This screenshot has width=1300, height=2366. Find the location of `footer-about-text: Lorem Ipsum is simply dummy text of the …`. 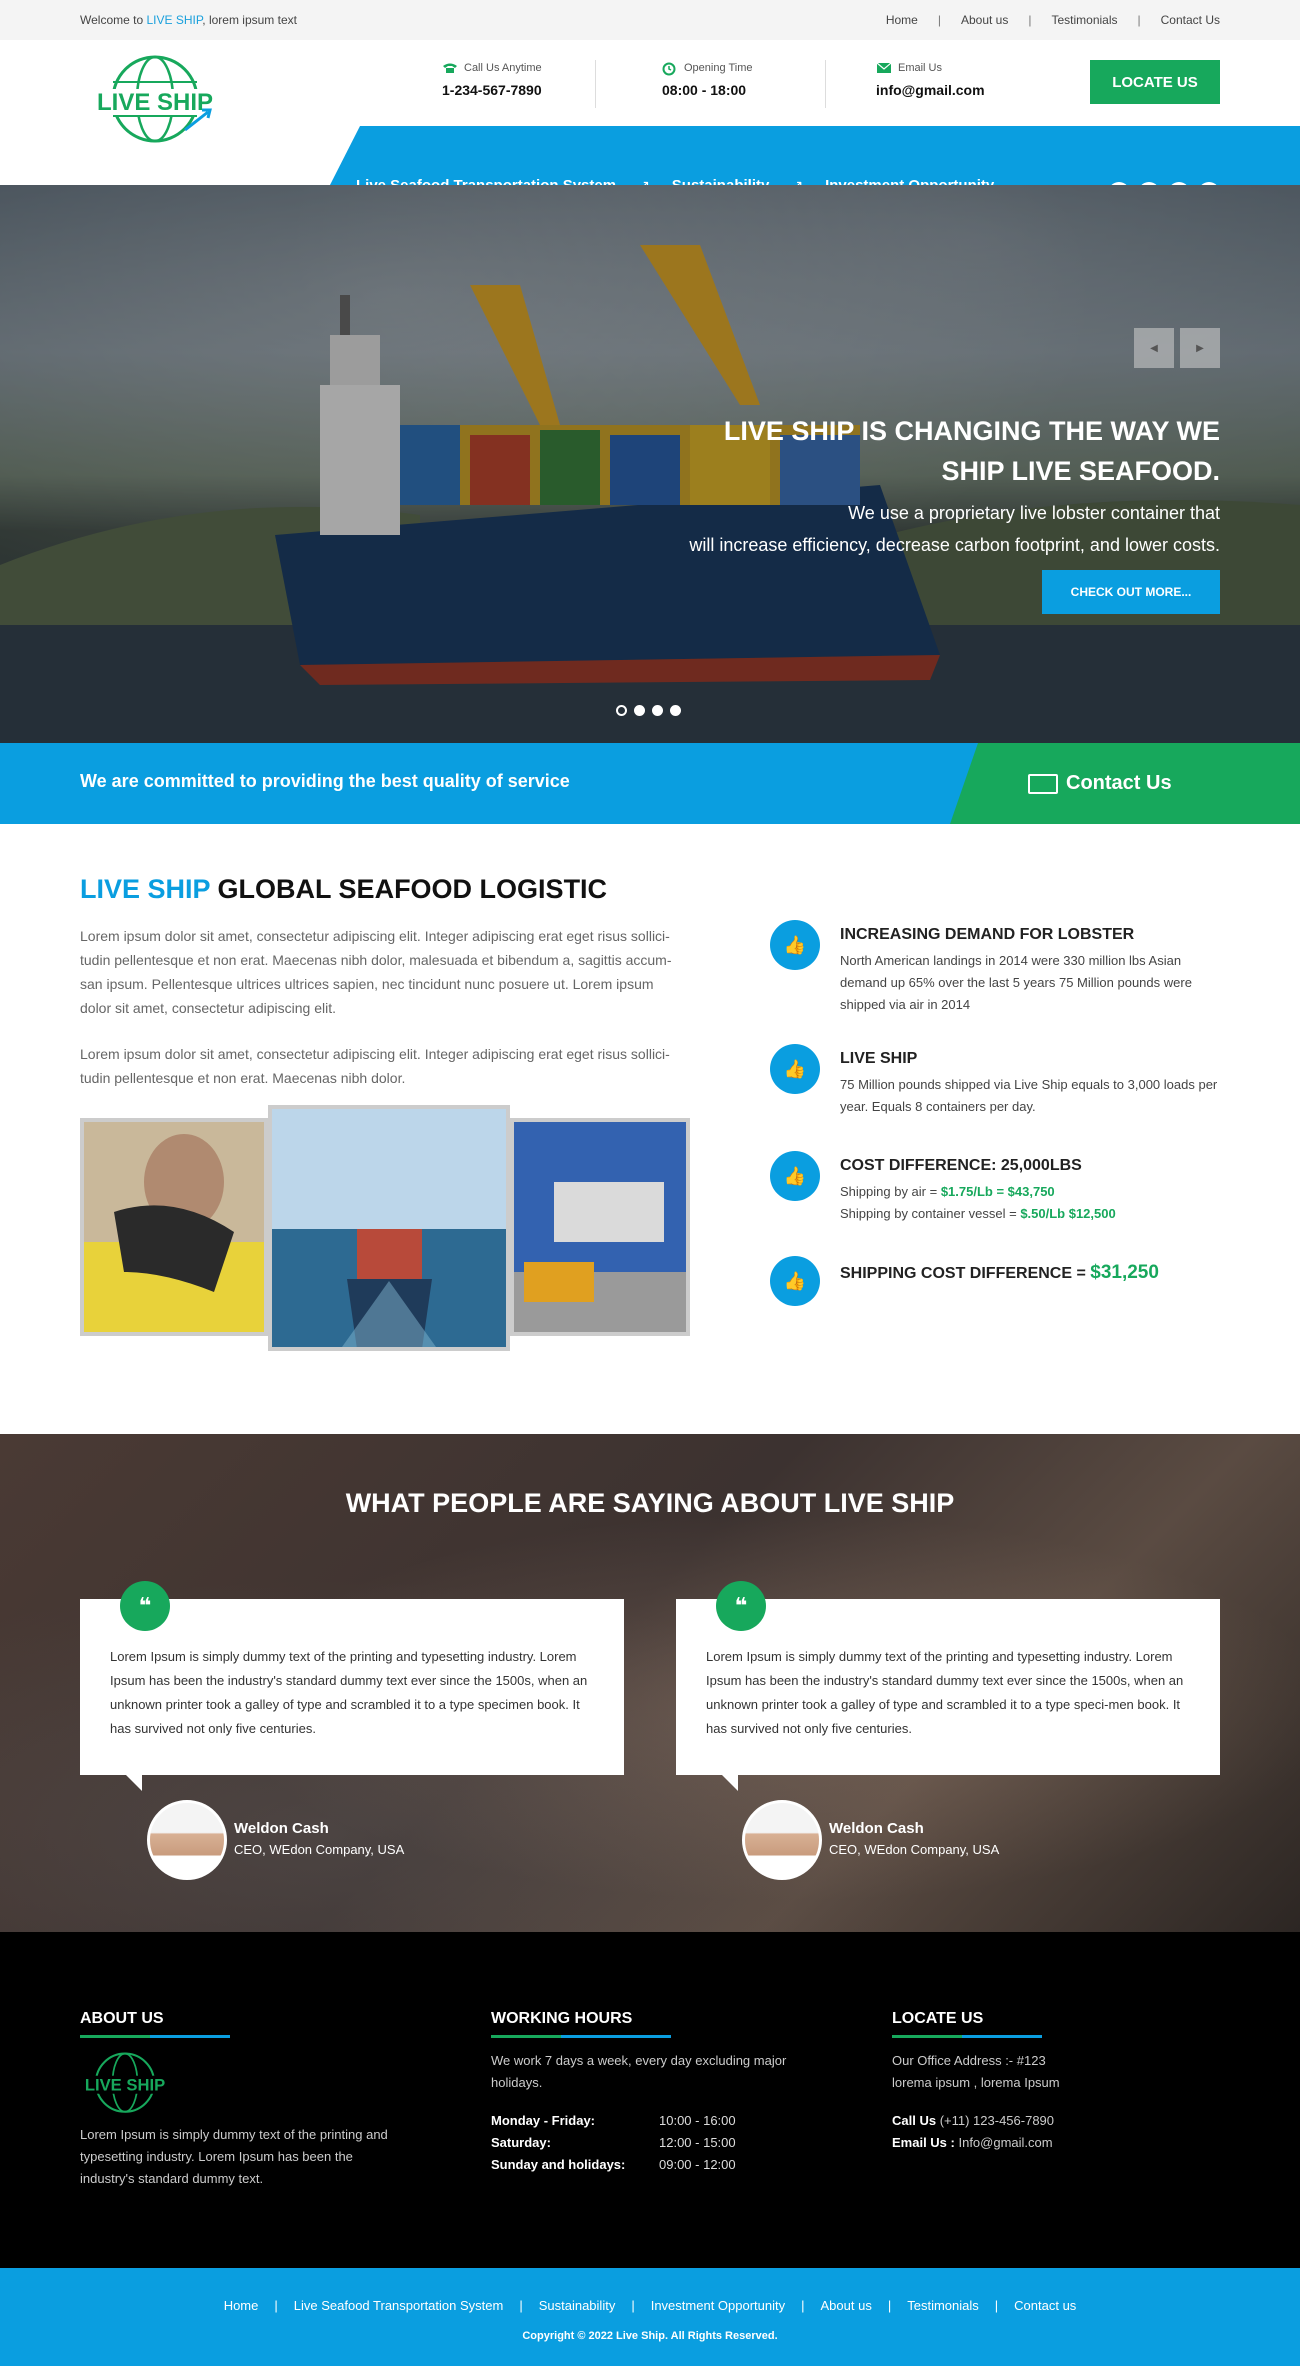

footer-about-text: Lorem Ipsum is simply dummy text of the … is located at coordinates (234, 2156).